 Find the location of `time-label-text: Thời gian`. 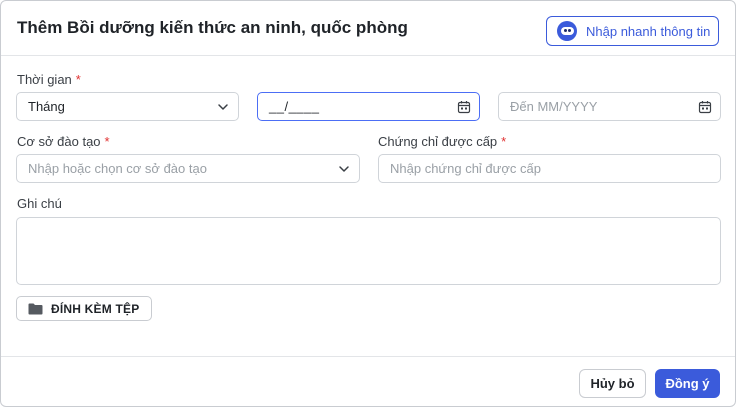

time-label-text: Thời gian is located at coordinates (44, 79).